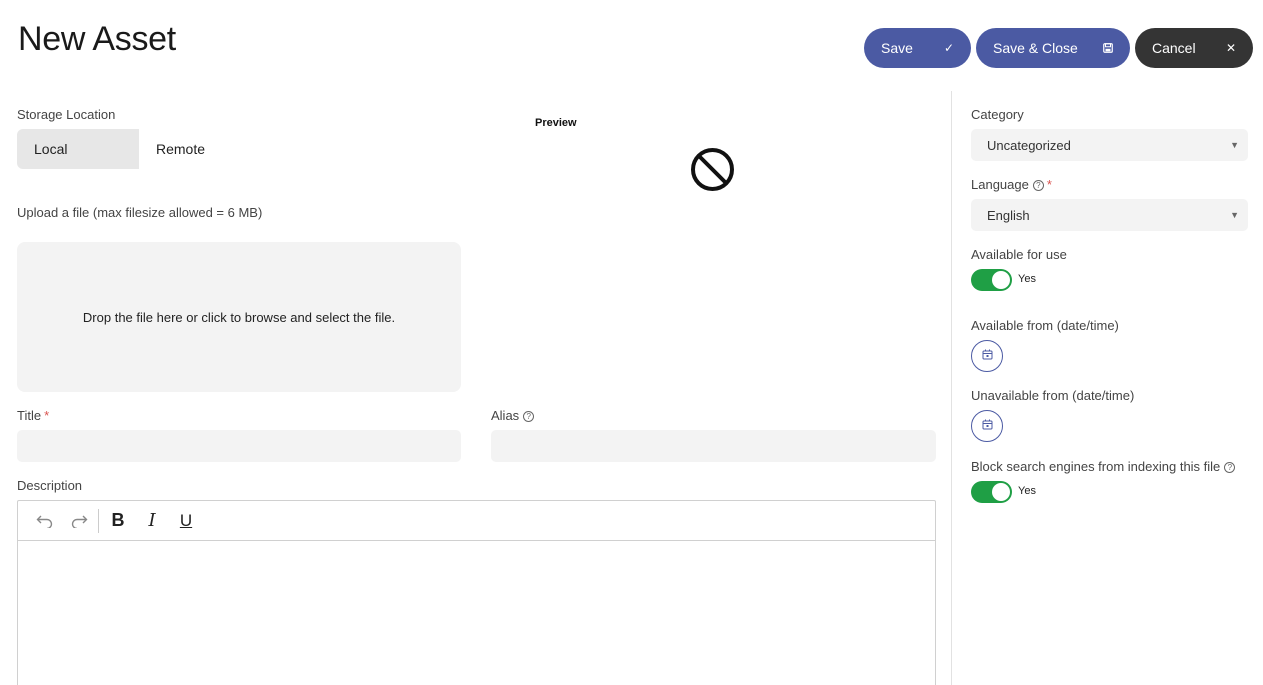 Image resolution: width=1263 pixels, height=685 pixels. What do you see at coordinates (713, 446) in the screenshot?
I see `alias-input` at bounding box center [713, 446].